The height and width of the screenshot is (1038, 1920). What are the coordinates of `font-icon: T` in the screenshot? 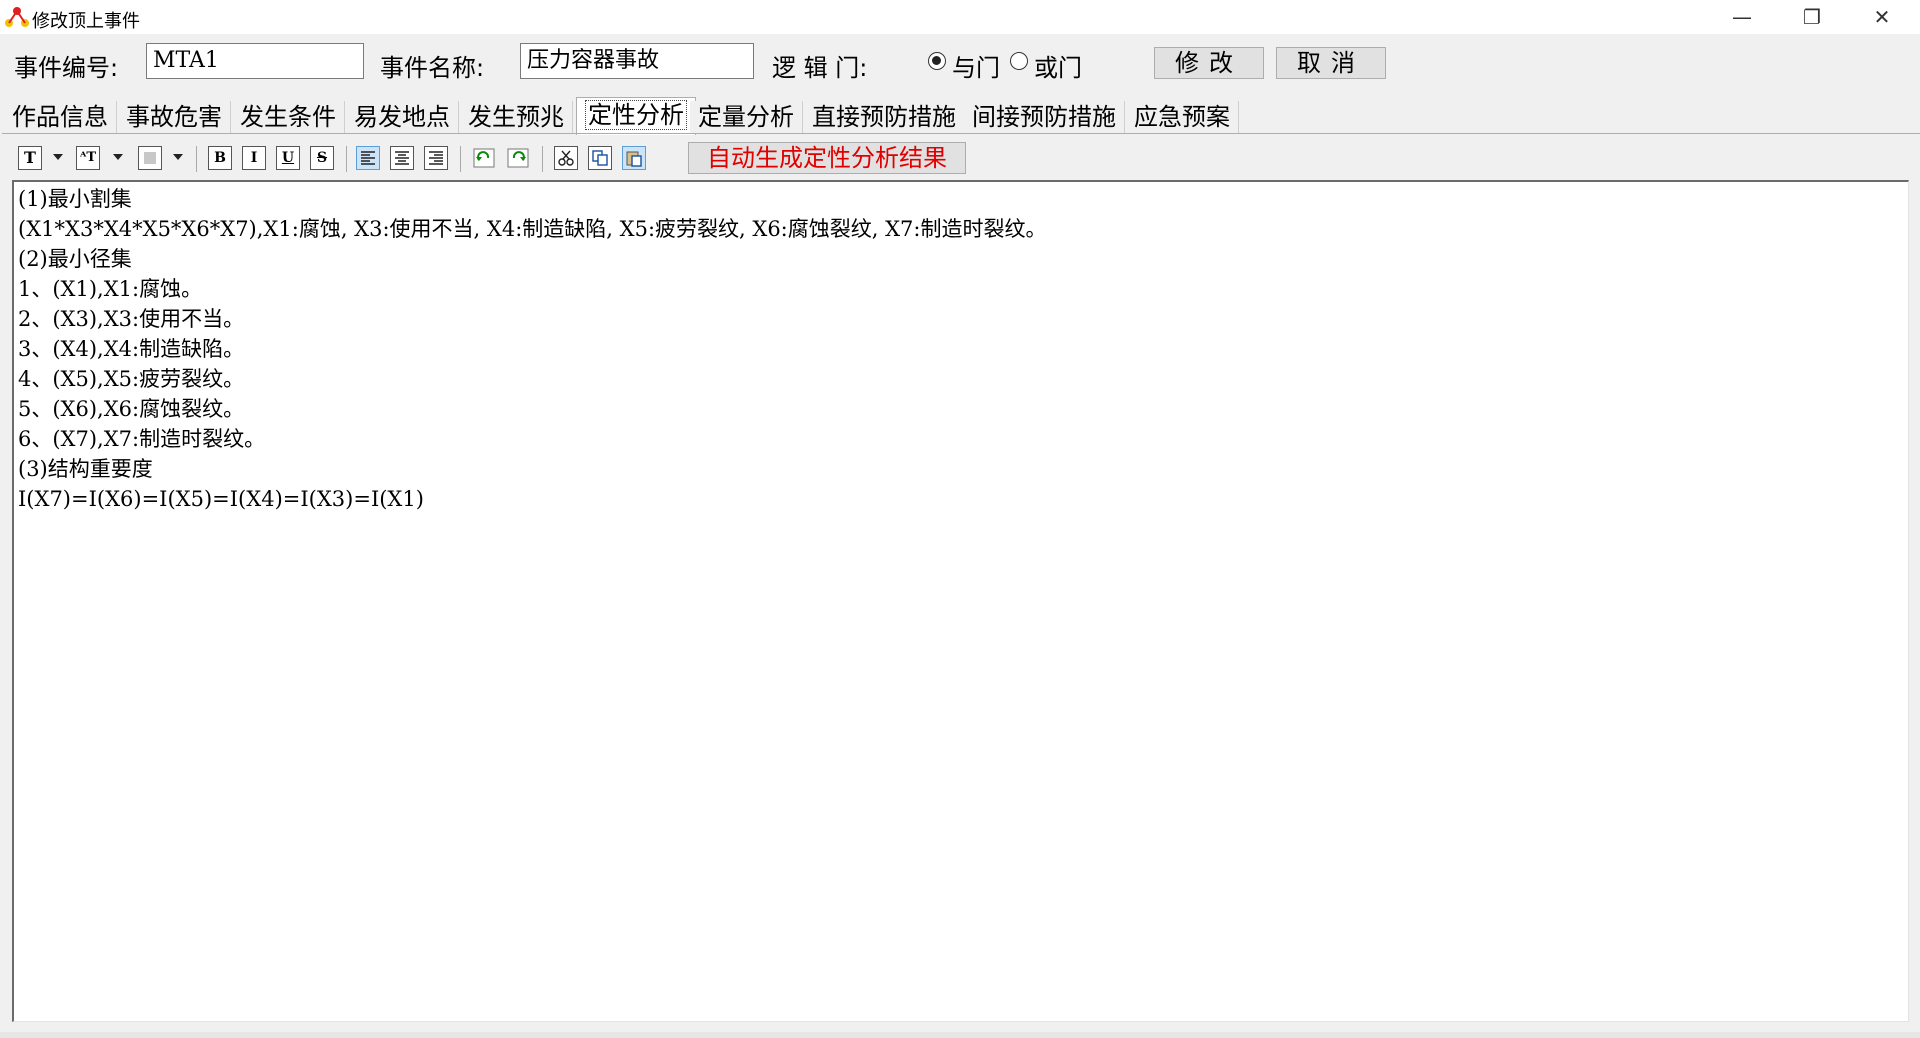 It's located at (30, 158).